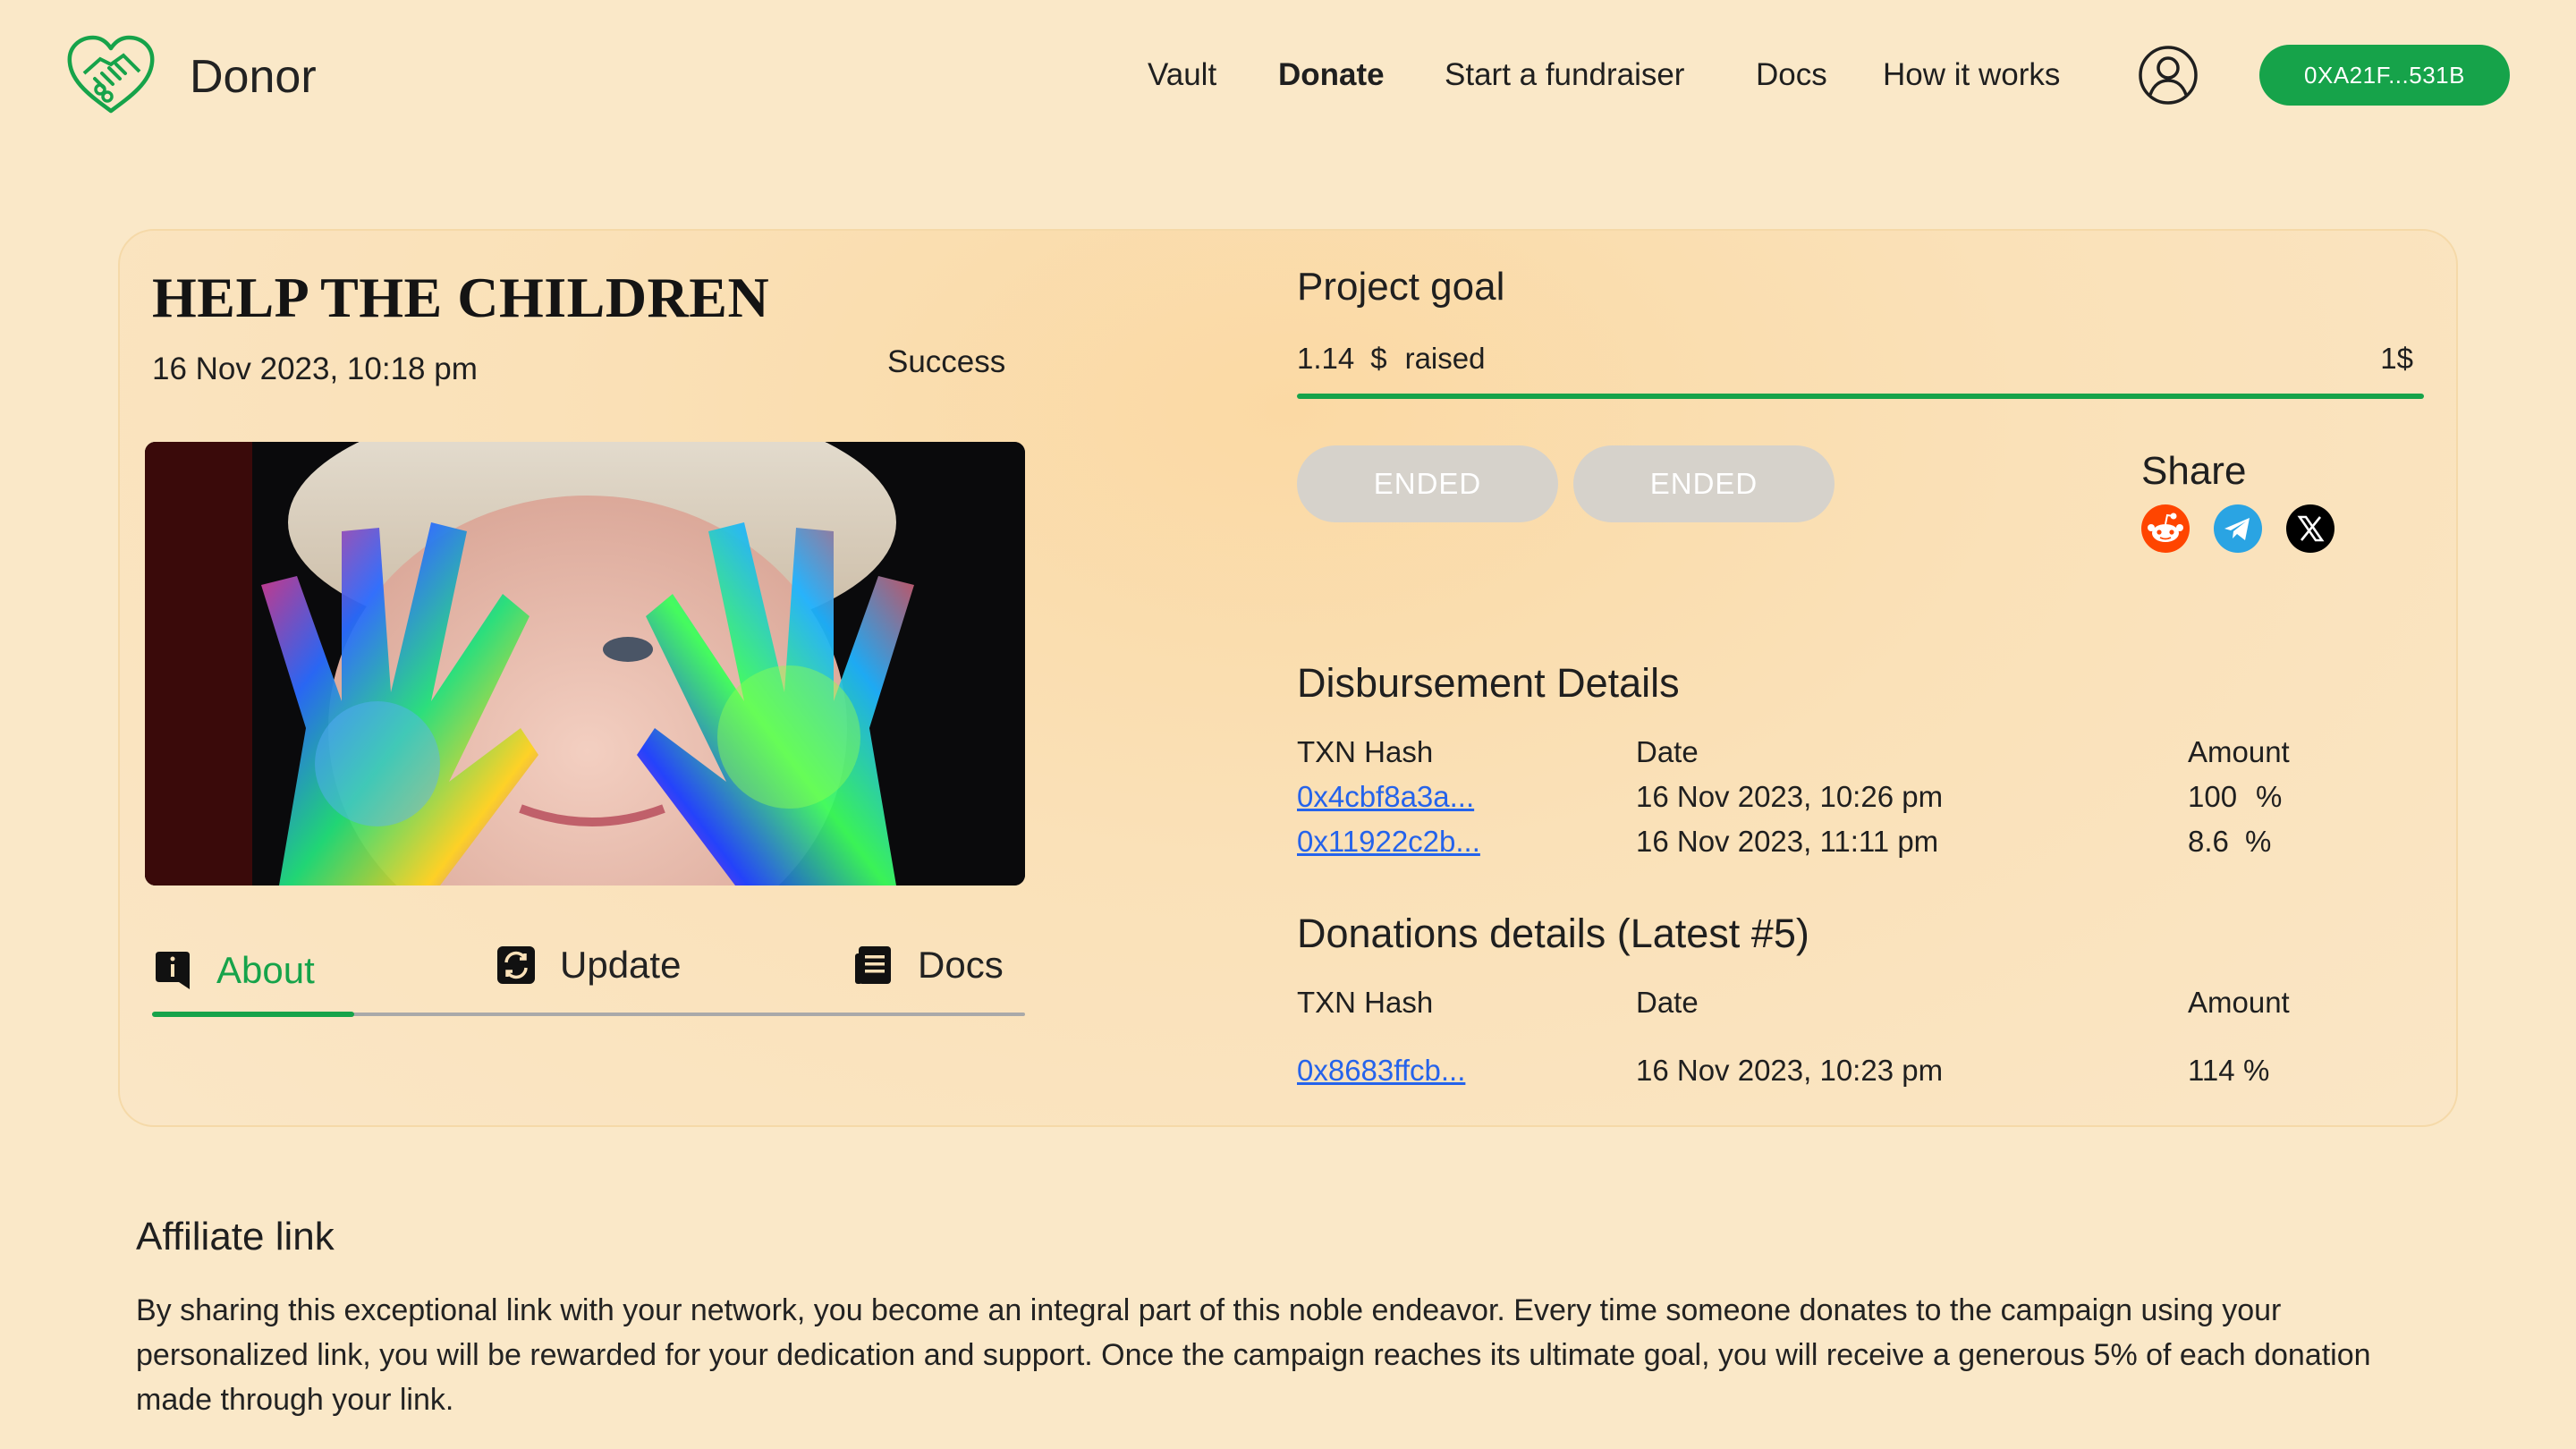 Image resolution: width=2576 pixels, height=1449 pixels. Describe the element at coordinates (461, 297) in the screenshot. I see `campaign-title: HELP THE CHILDREN` at that location.